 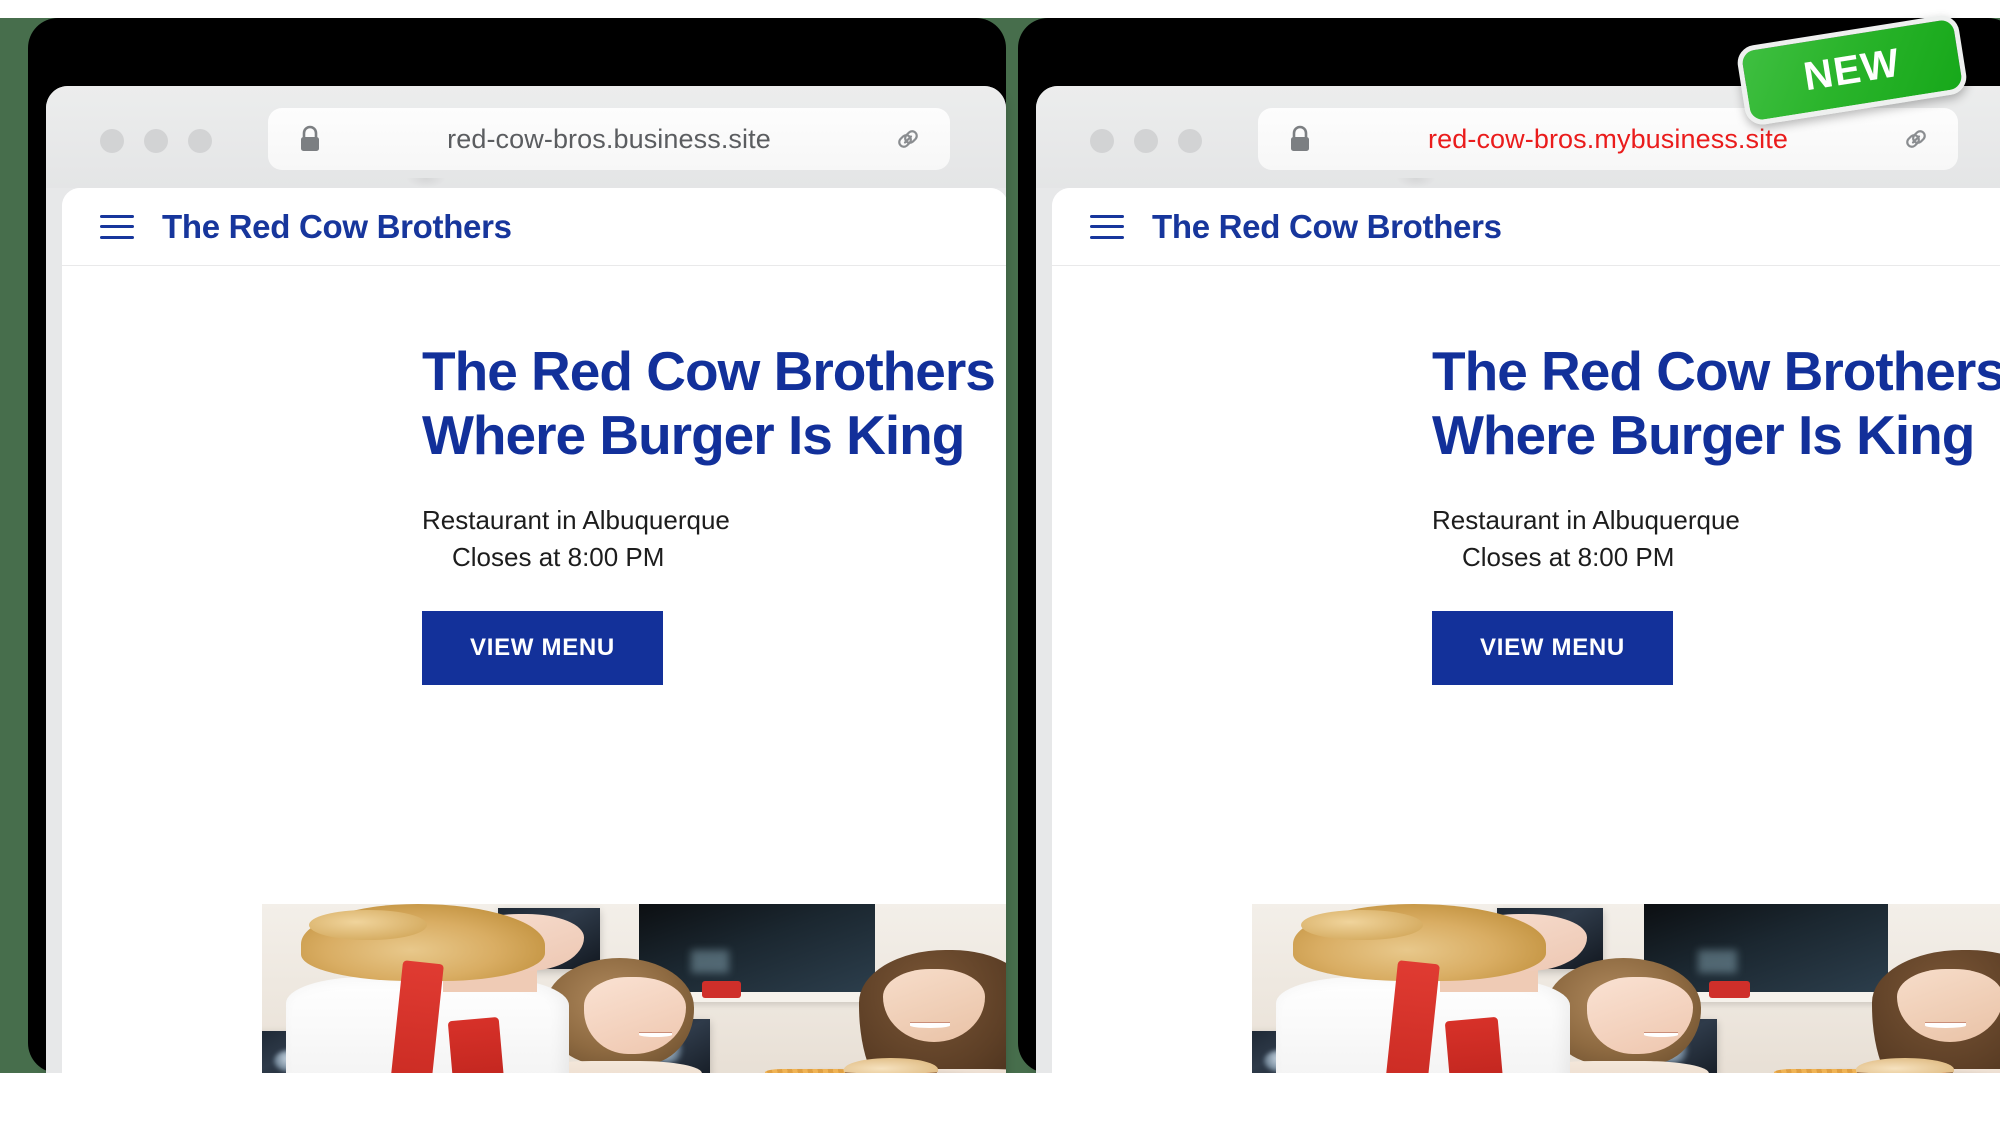 I want to click on new-badge-label: NEW, so click(x=1852, y=69).